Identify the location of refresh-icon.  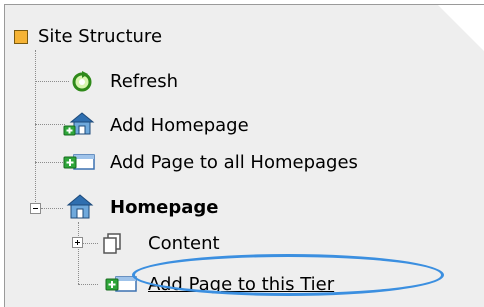
(82, 81).